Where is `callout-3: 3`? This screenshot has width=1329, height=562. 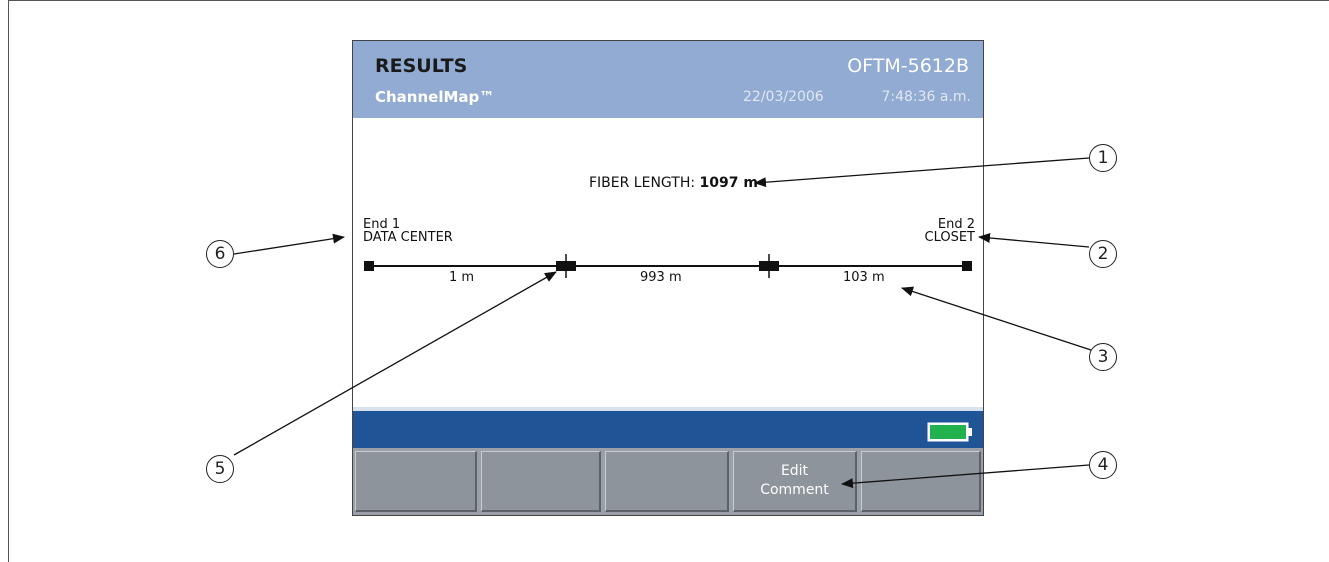
callout-3: 3 is located at coordinates (1103, 357).